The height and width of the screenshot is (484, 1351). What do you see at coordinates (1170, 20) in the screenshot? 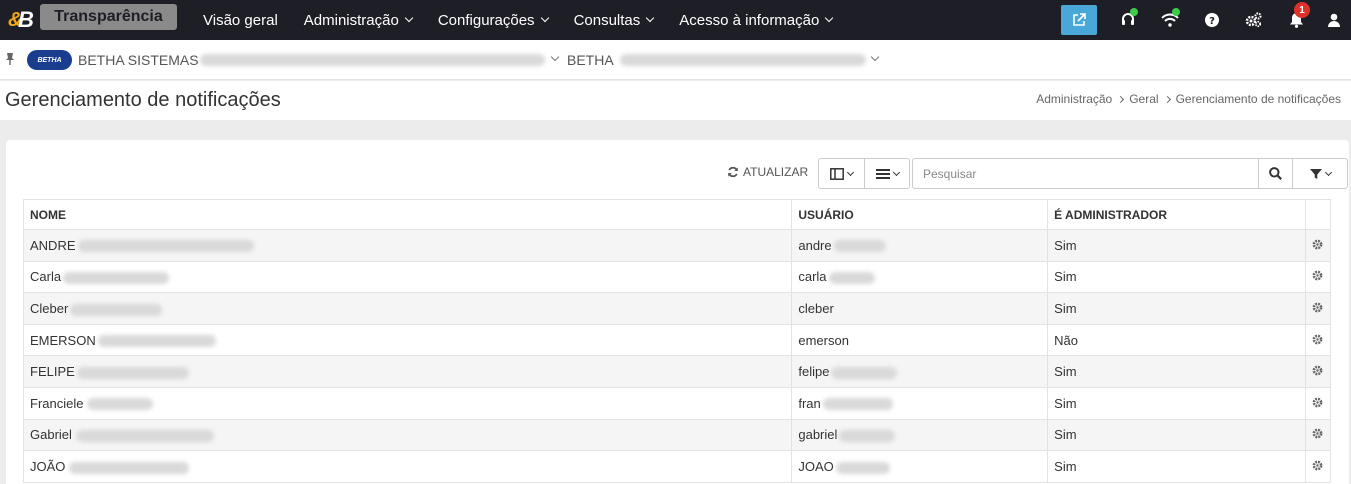
I see `connection-button` at bounding box center [1170, 20].